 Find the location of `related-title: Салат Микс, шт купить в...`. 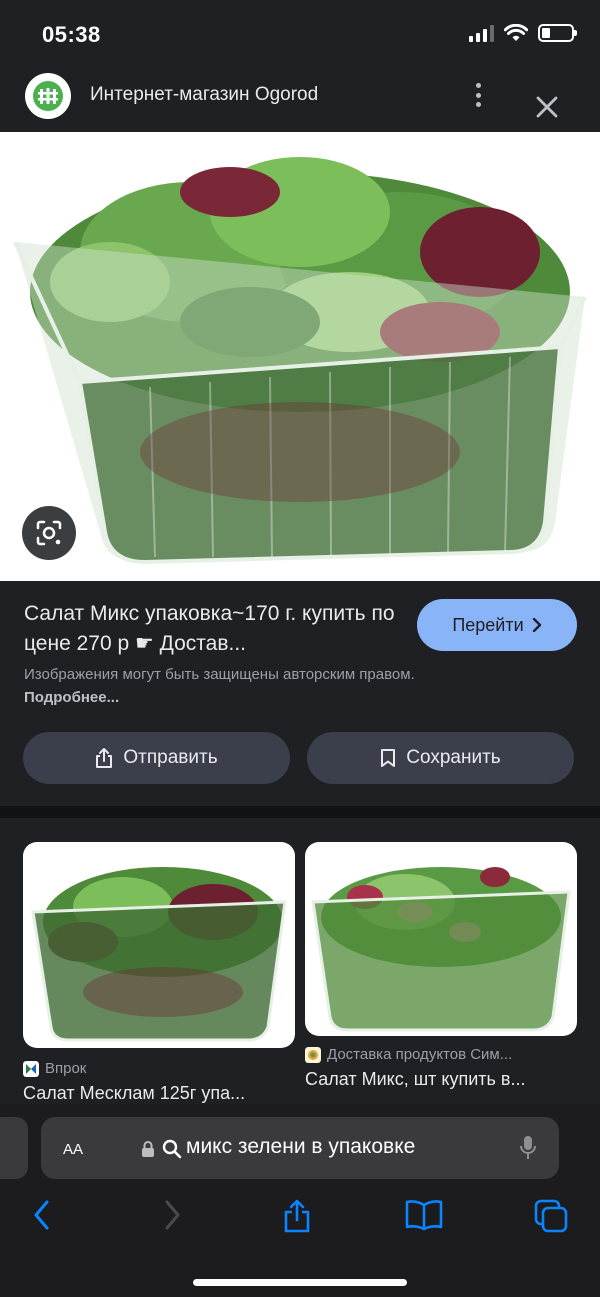

related-title: Салат Микс, шт купить в... is located at coordinates (441, 1079).